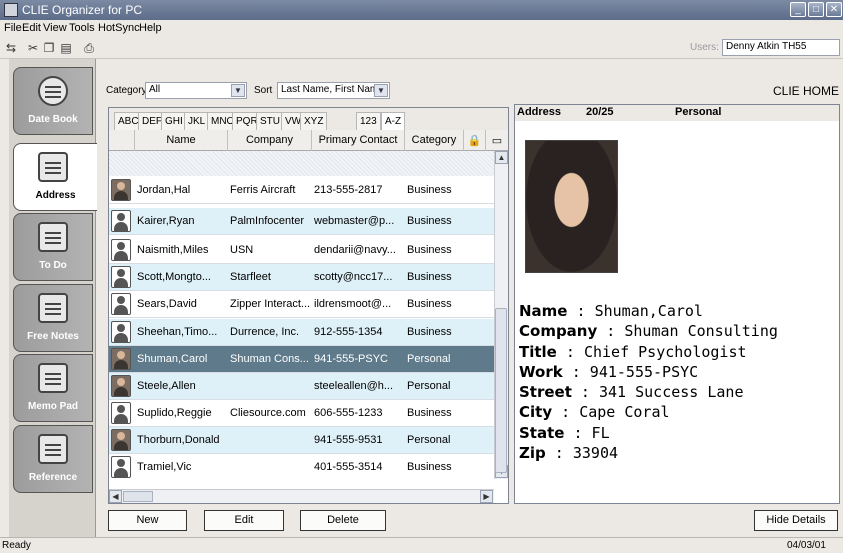  Describe the element at coordinates (301, 466) in the screenshot. I see `table-row: Tramiel,Vic 401-555-3514 Business` at that location.